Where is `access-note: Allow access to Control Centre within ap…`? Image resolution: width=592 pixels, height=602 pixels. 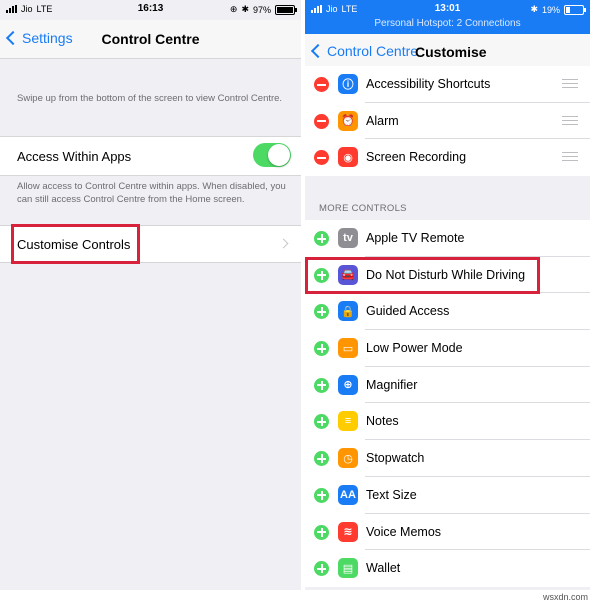
access-note: Allow access to Control Centre within ap… is located at coordinates (151, 193).